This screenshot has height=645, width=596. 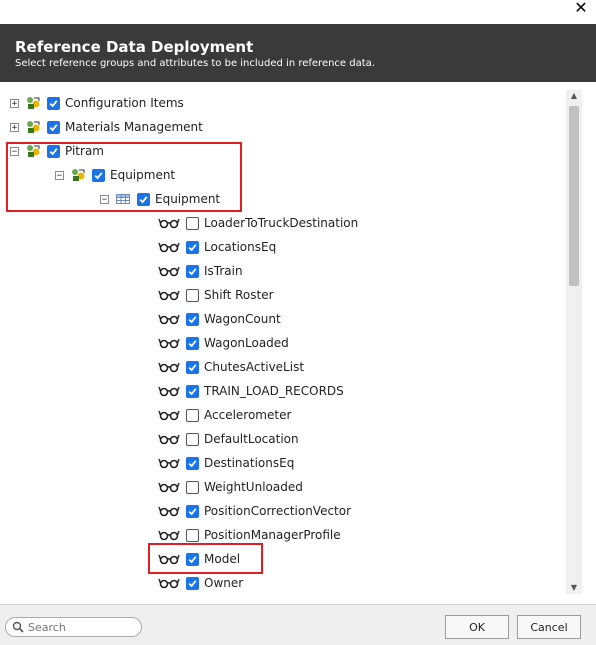 I want to click on attribute-row: DefaultLocation, so click(x=228, y=439).